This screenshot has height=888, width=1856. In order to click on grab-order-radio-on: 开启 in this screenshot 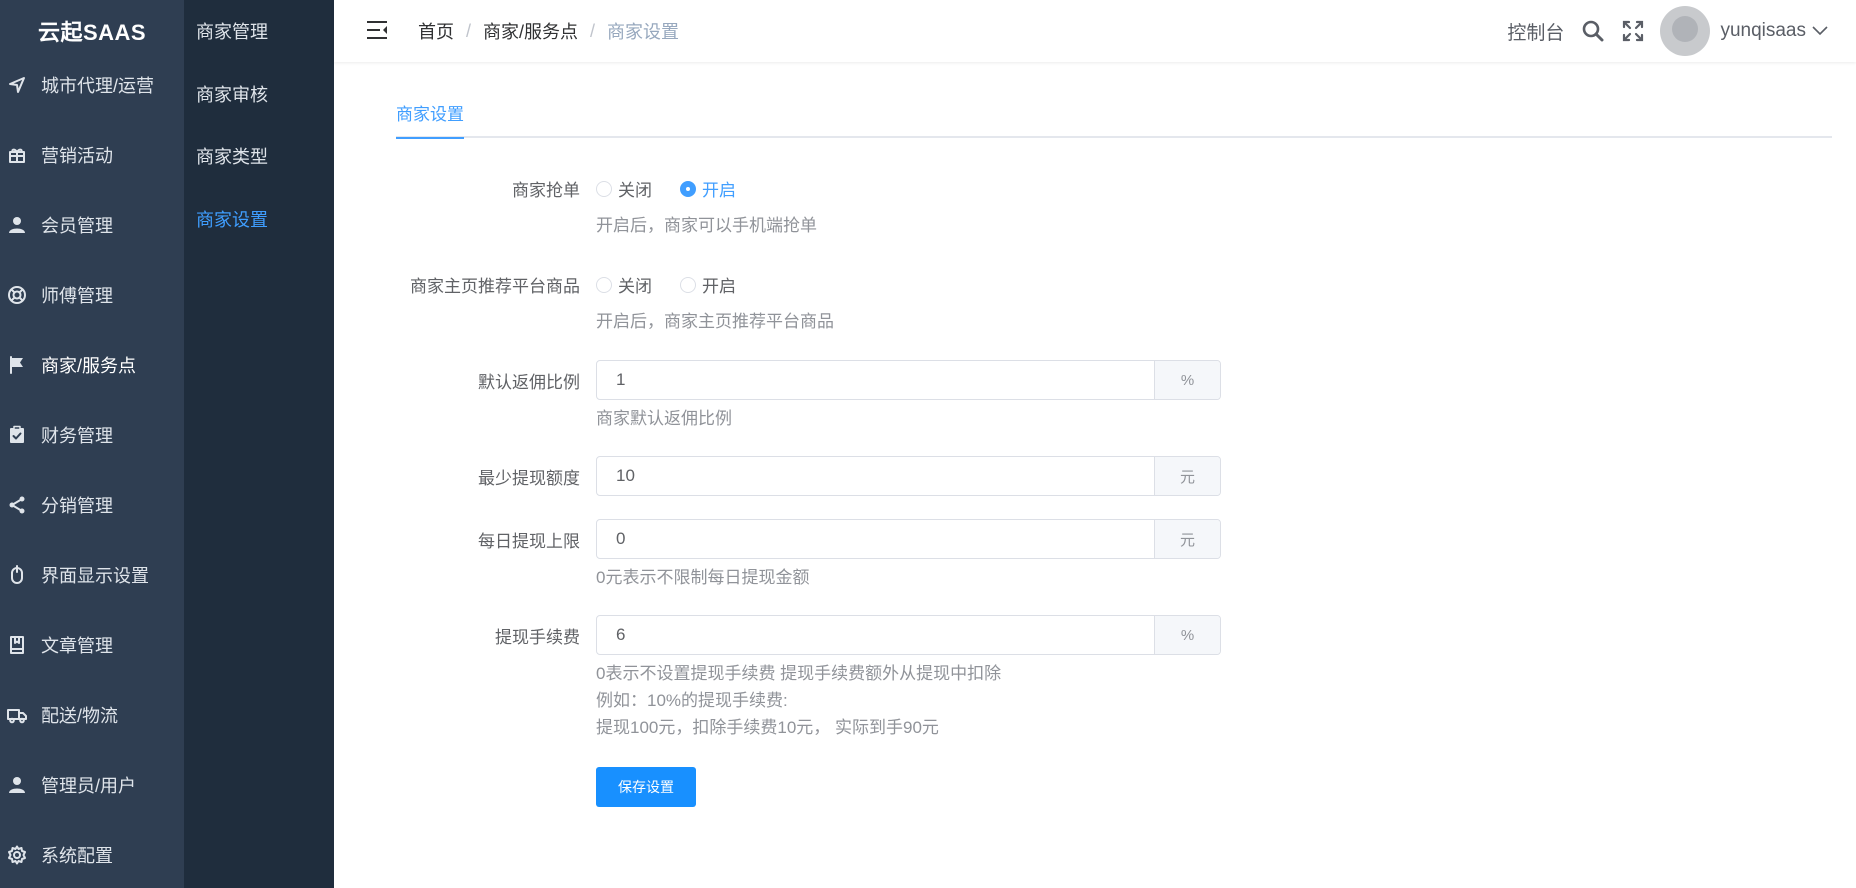, I will do `click(708, 188)`.